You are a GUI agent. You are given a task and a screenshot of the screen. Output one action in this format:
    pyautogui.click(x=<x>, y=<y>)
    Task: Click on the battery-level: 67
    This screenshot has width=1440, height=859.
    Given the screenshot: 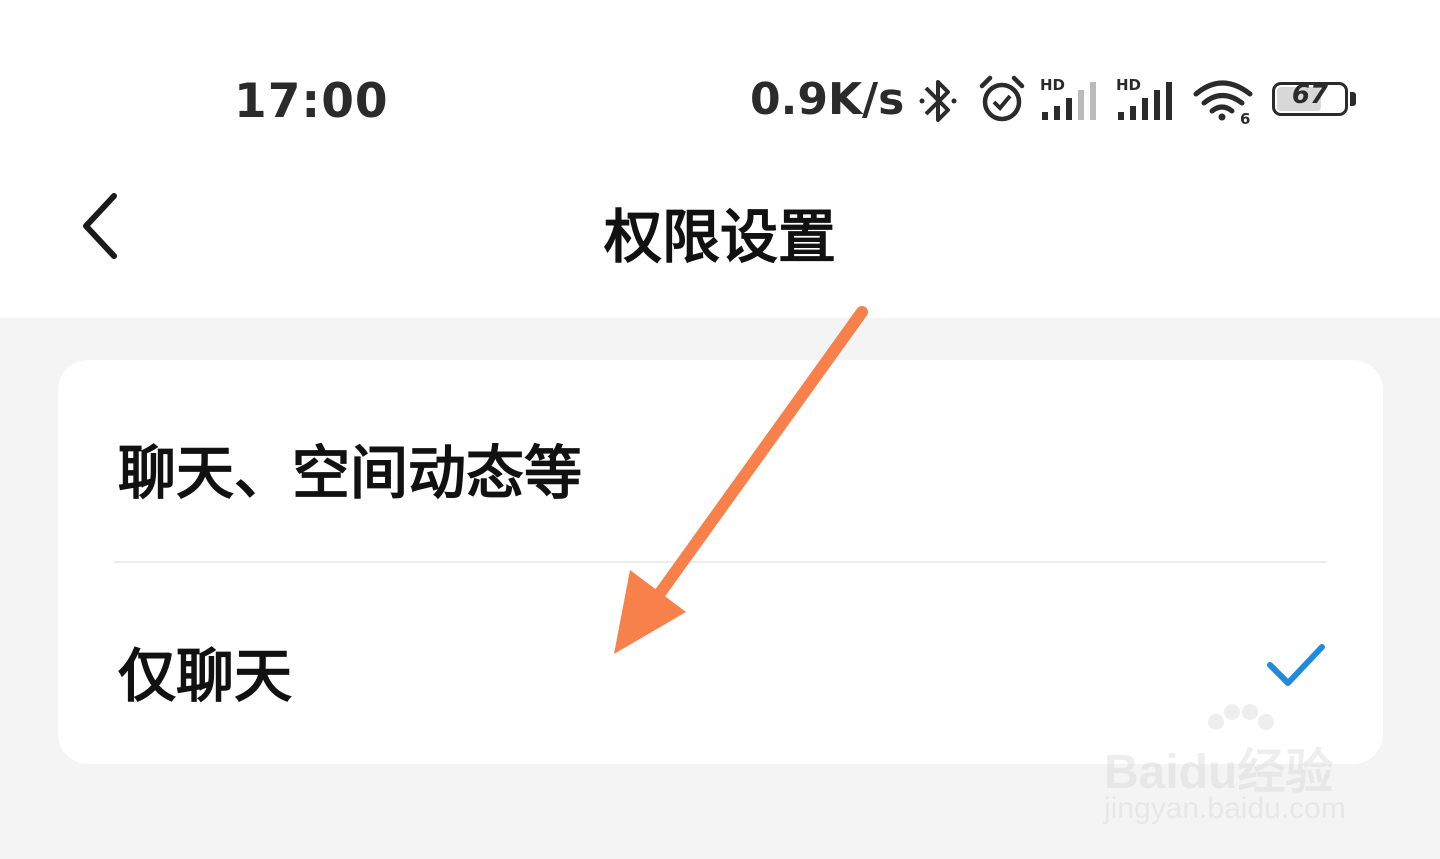 What is the action you would take?
    pyautogui.click(x=1310, y=95)
    